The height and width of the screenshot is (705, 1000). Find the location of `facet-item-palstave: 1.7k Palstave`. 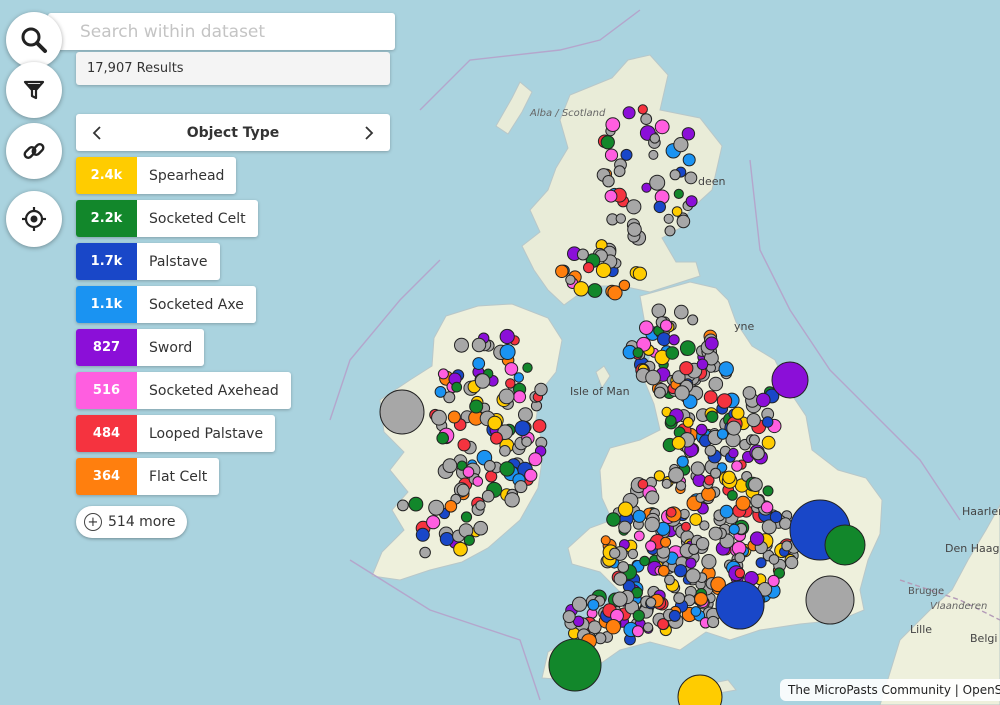

facet-item-palstave: 1.7k Palstave is located at coordinates (148, 261).